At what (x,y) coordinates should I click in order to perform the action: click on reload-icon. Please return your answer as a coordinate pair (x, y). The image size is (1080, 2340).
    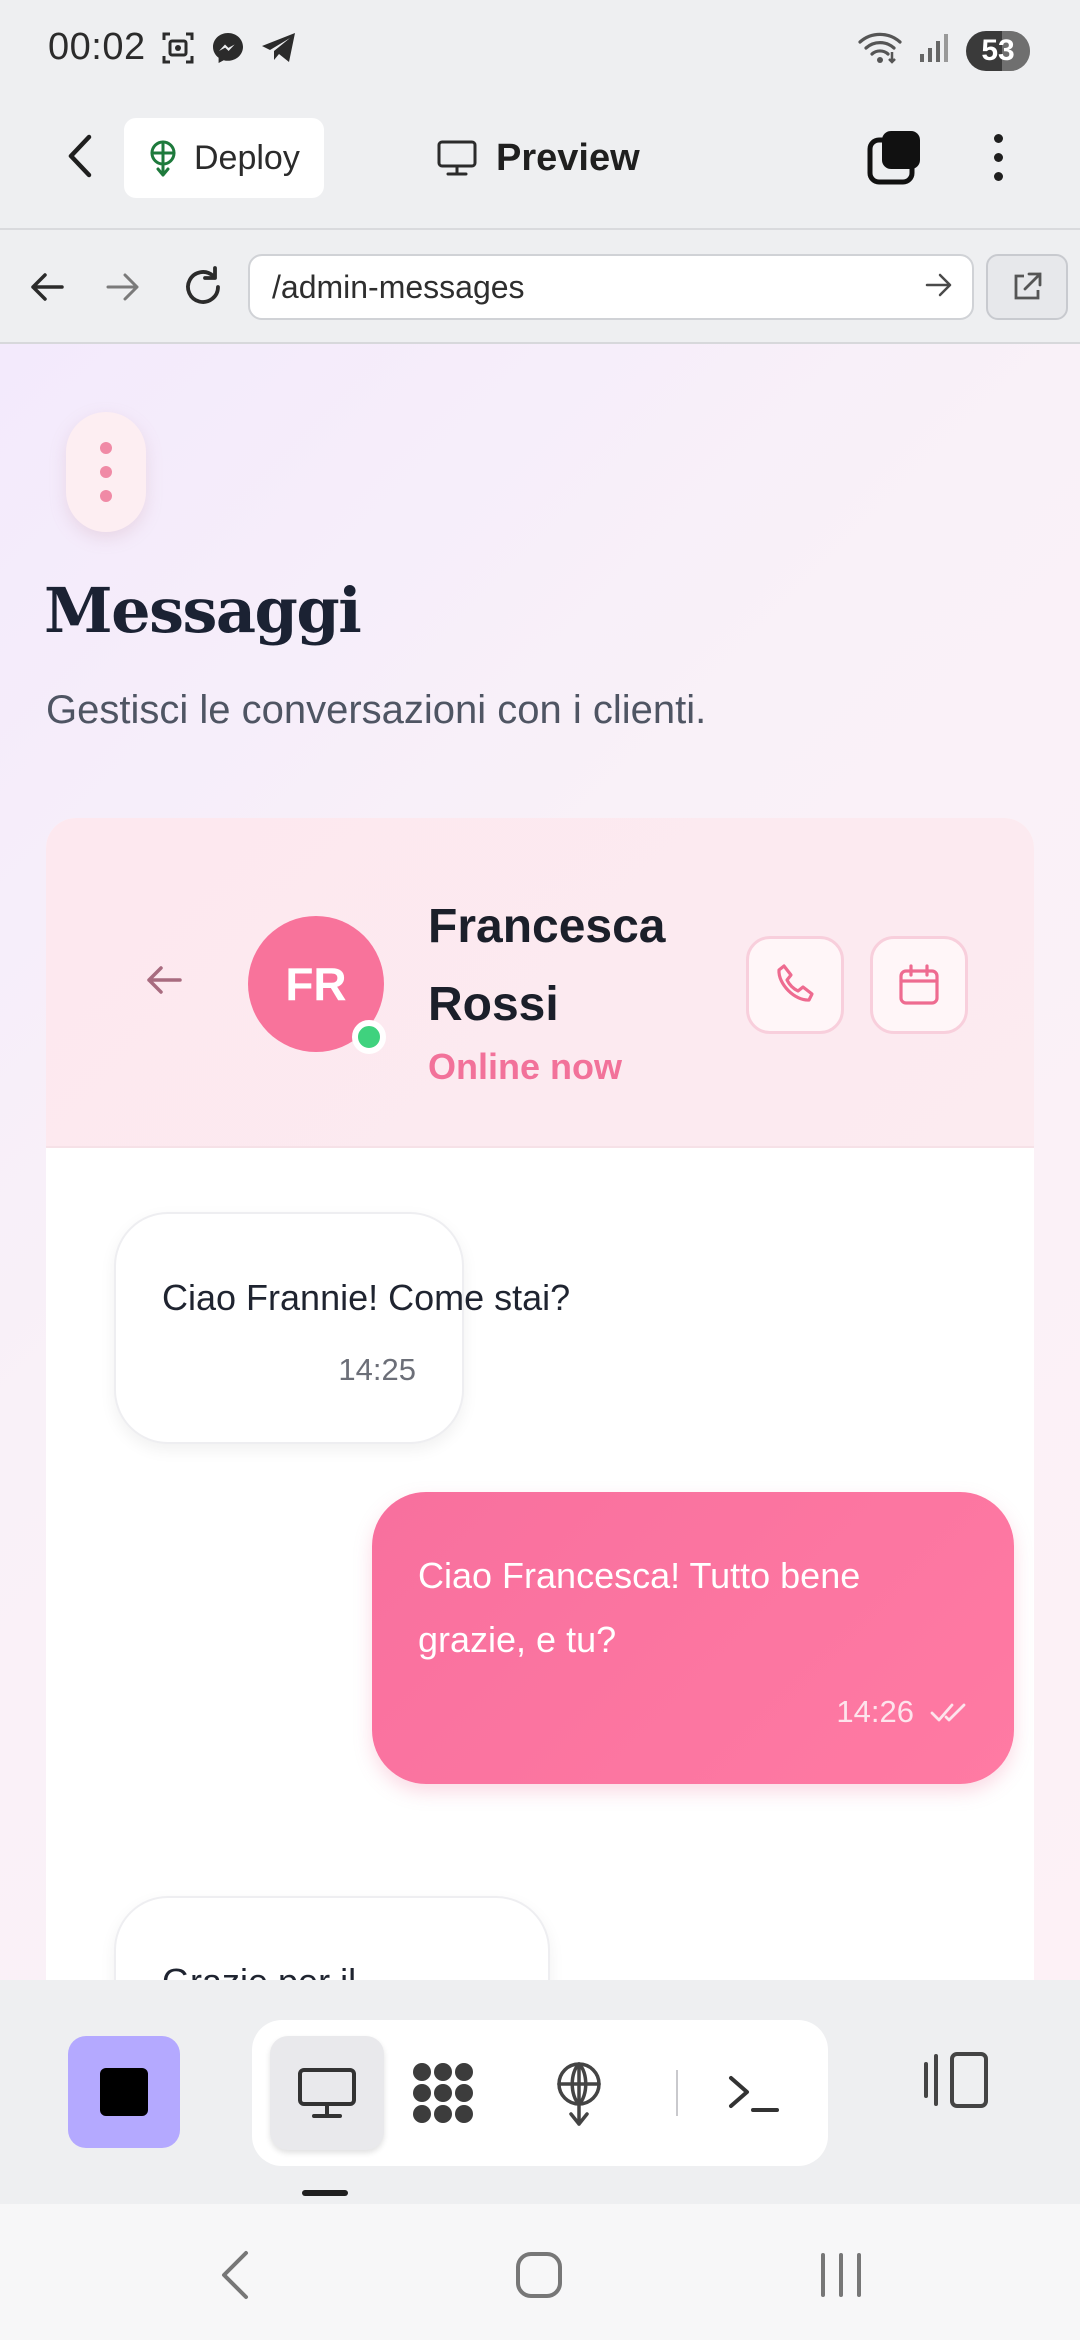
    Looking at the image, I should click on (203, 285).